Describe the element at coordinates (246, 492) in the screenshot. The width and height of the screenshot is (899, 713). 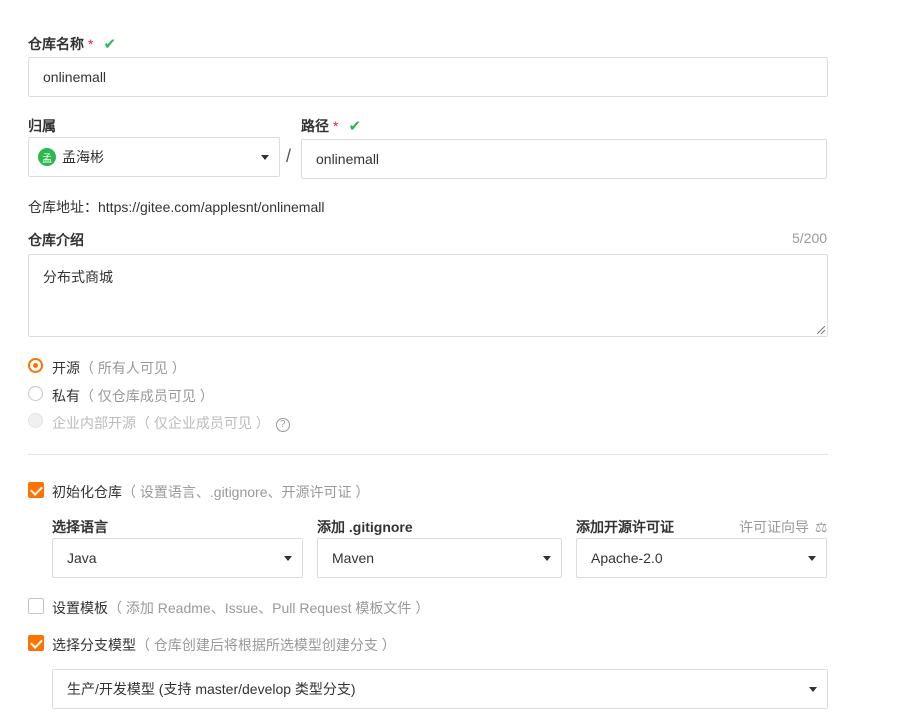
I see `init-repo-hint: （ 设置语言、.gitignore、开源许可证 ）` at that location.